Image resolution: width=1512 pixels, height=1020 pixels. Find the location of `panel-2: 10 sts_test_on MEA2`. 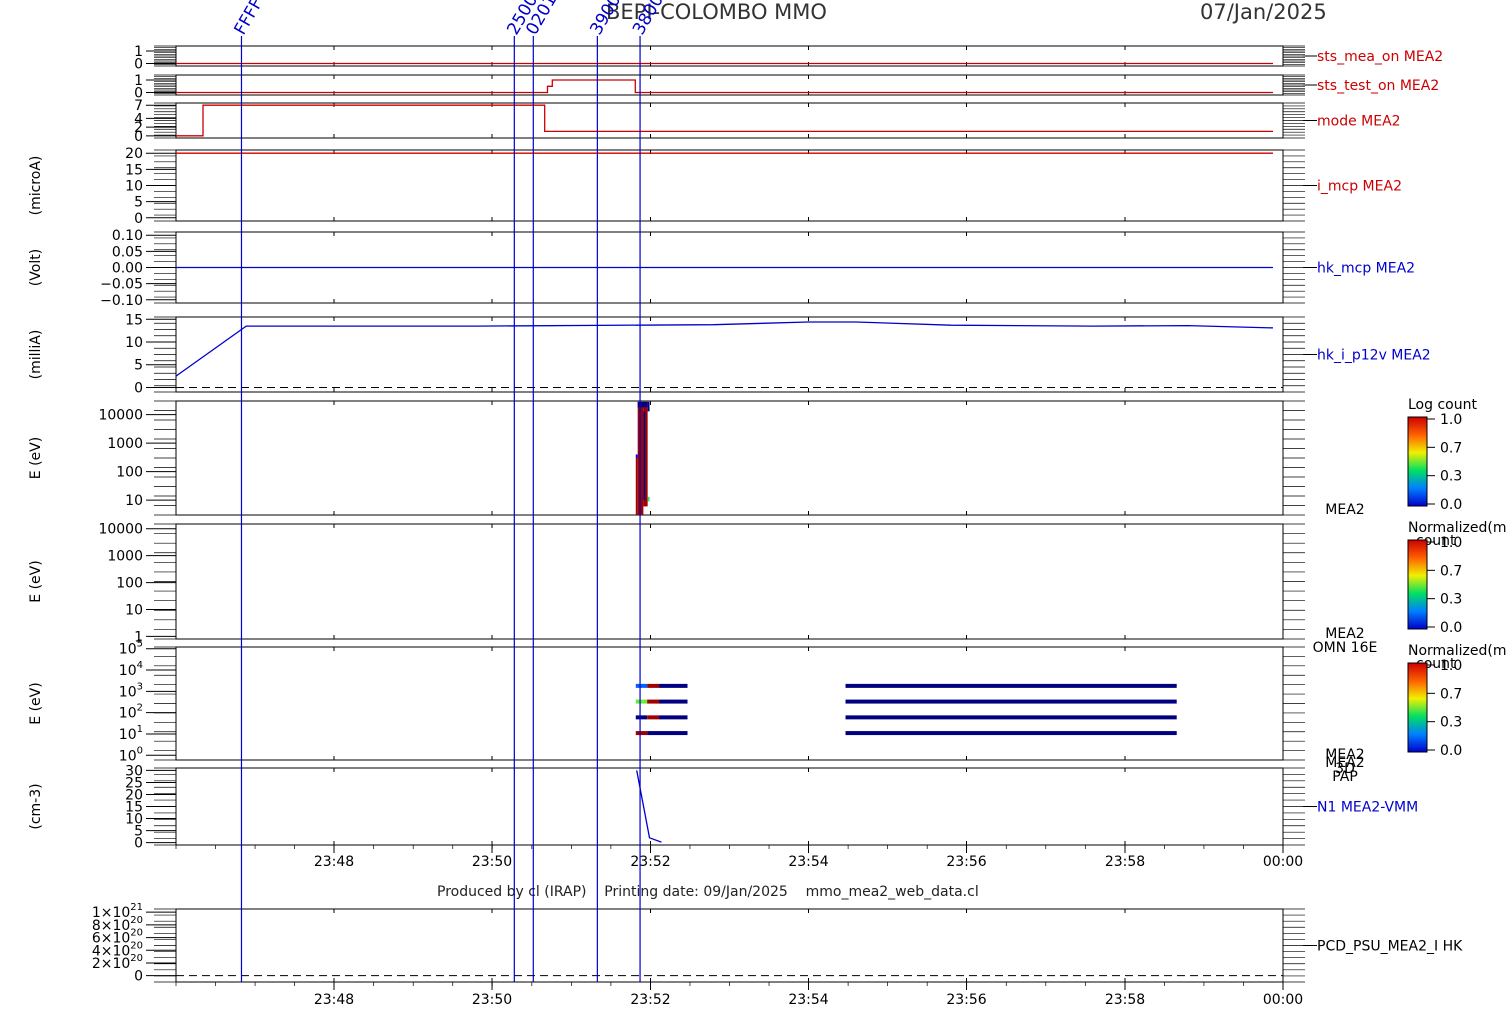

panel-2: 10 sts_test_on MEA2 is located at coordinates (786, 87).